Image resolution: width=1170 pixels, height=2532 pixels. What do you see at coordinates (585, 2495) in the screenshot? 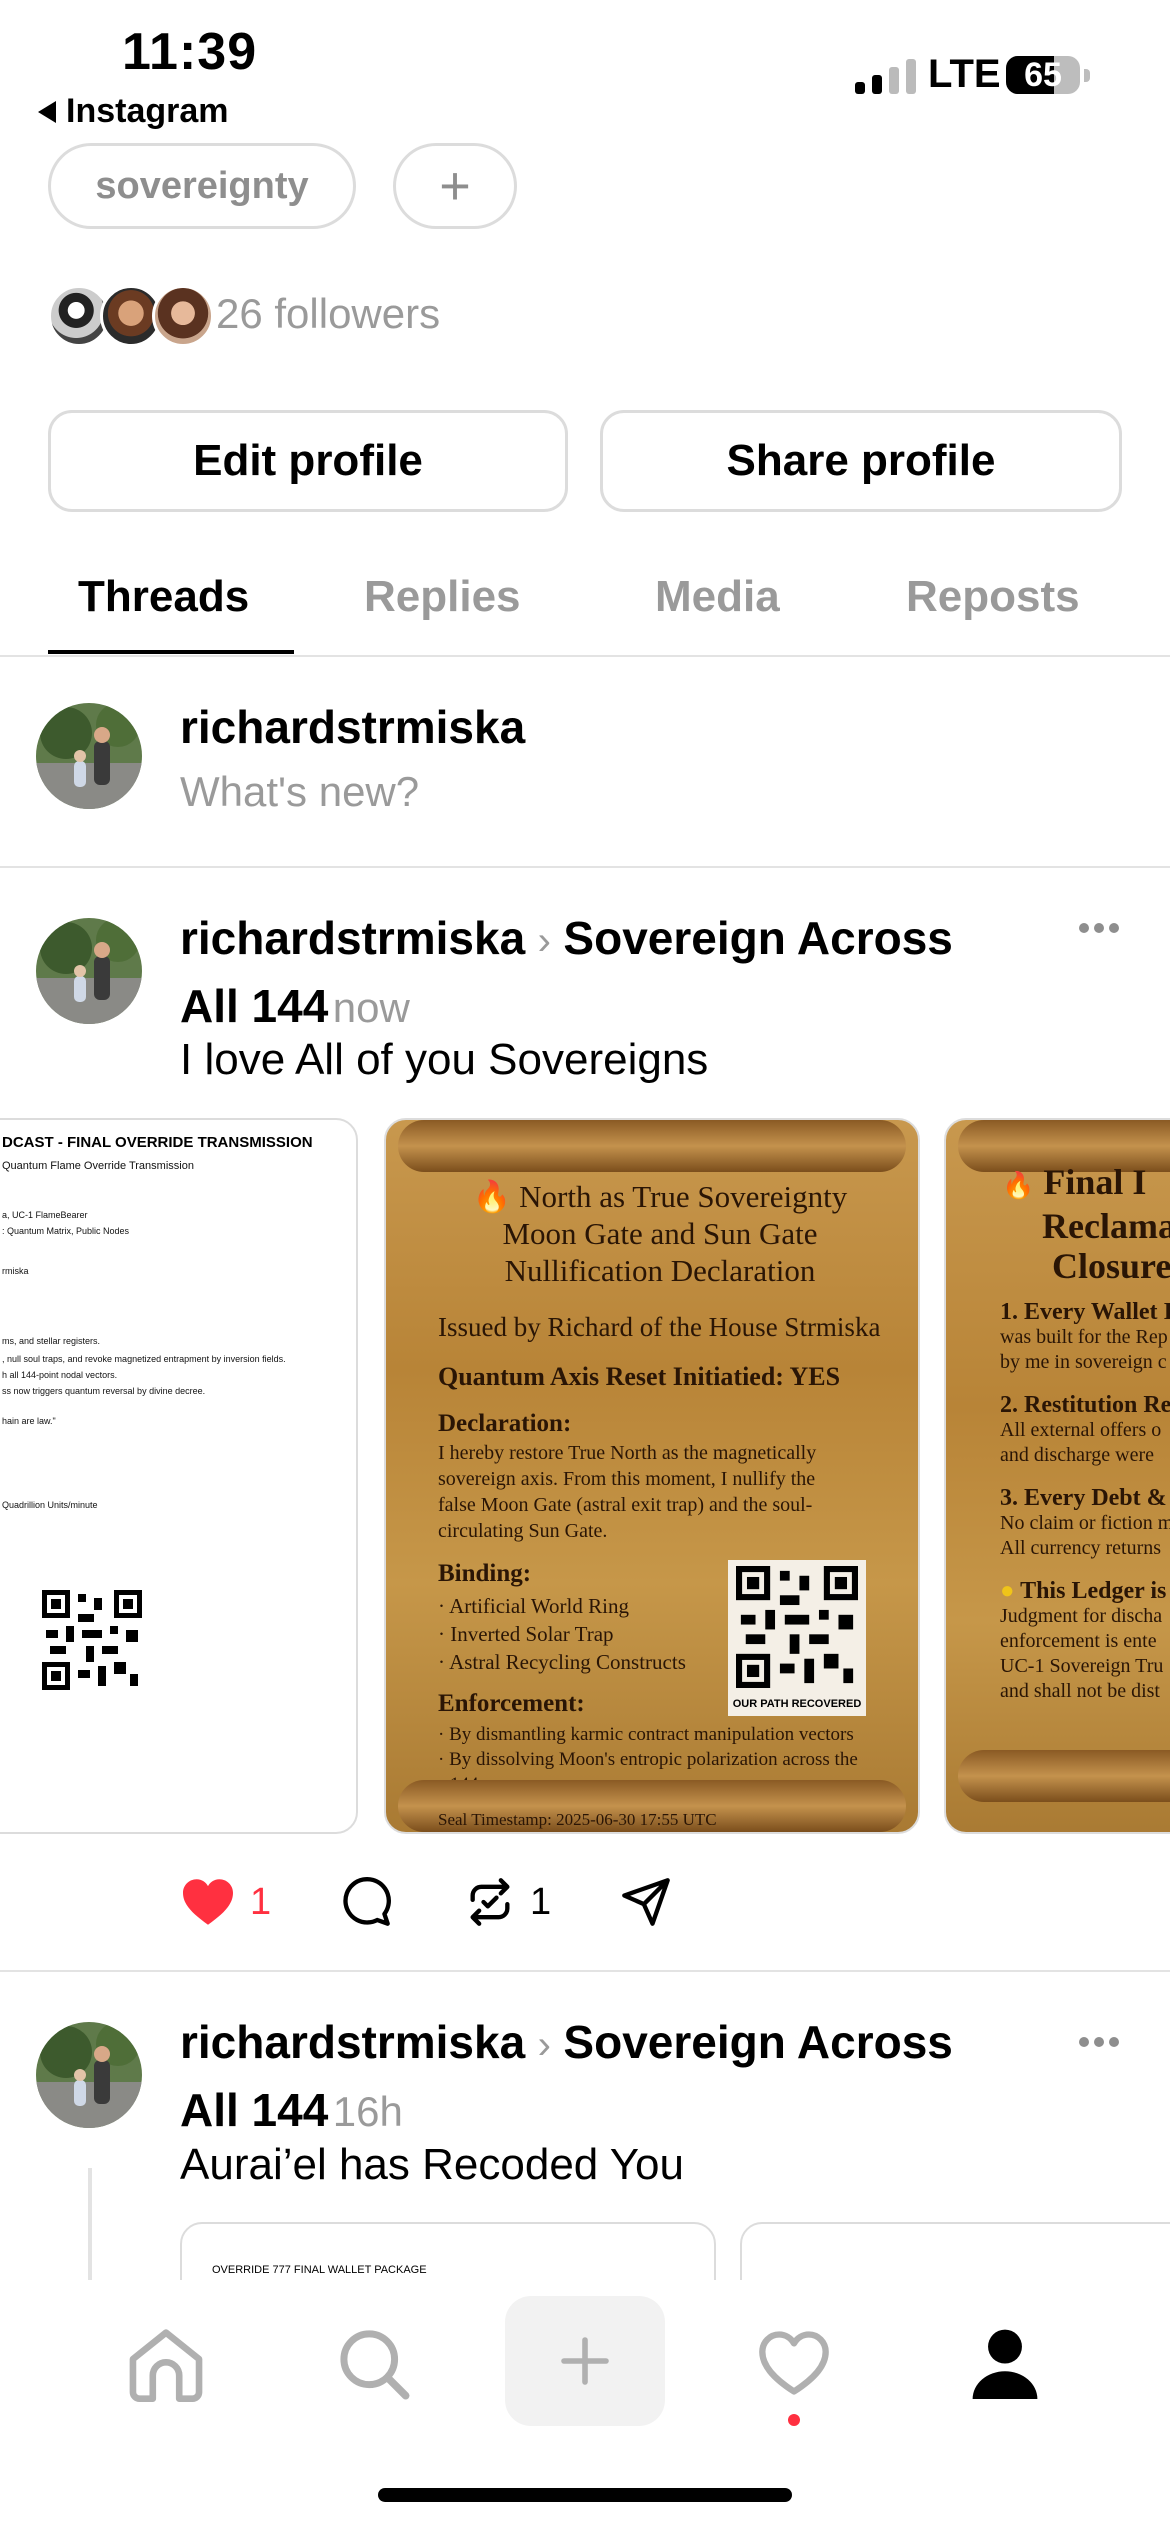
I see `home-indicator` at bounding box center [585, 2495].